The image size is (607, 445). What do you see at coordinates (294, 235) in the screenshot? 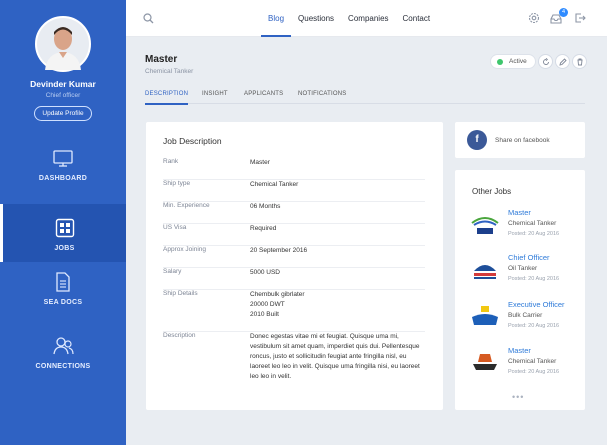
I see `detail-row-us-visa: US Visa Required` at bounding box center [294, 235].